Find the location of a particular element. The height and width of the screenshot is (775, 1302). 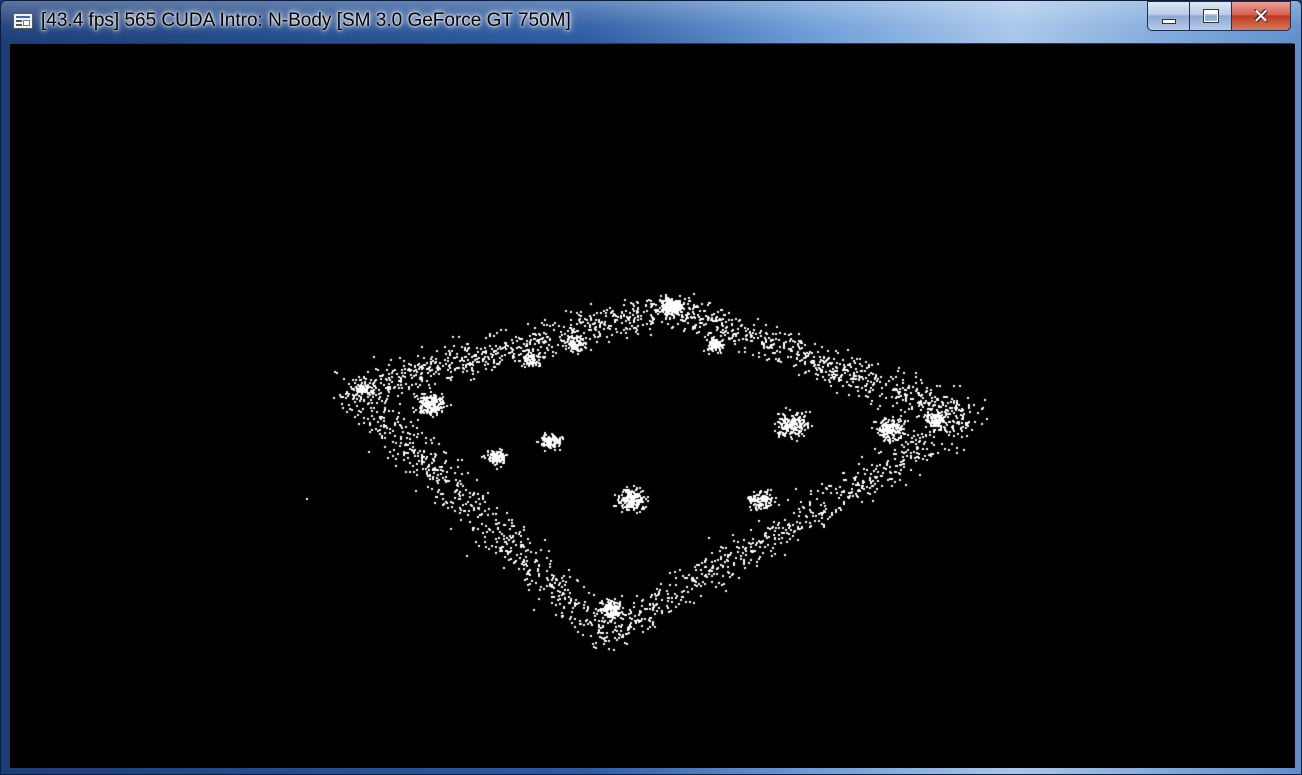

maximize-button is located at coordinates (1210, 16).